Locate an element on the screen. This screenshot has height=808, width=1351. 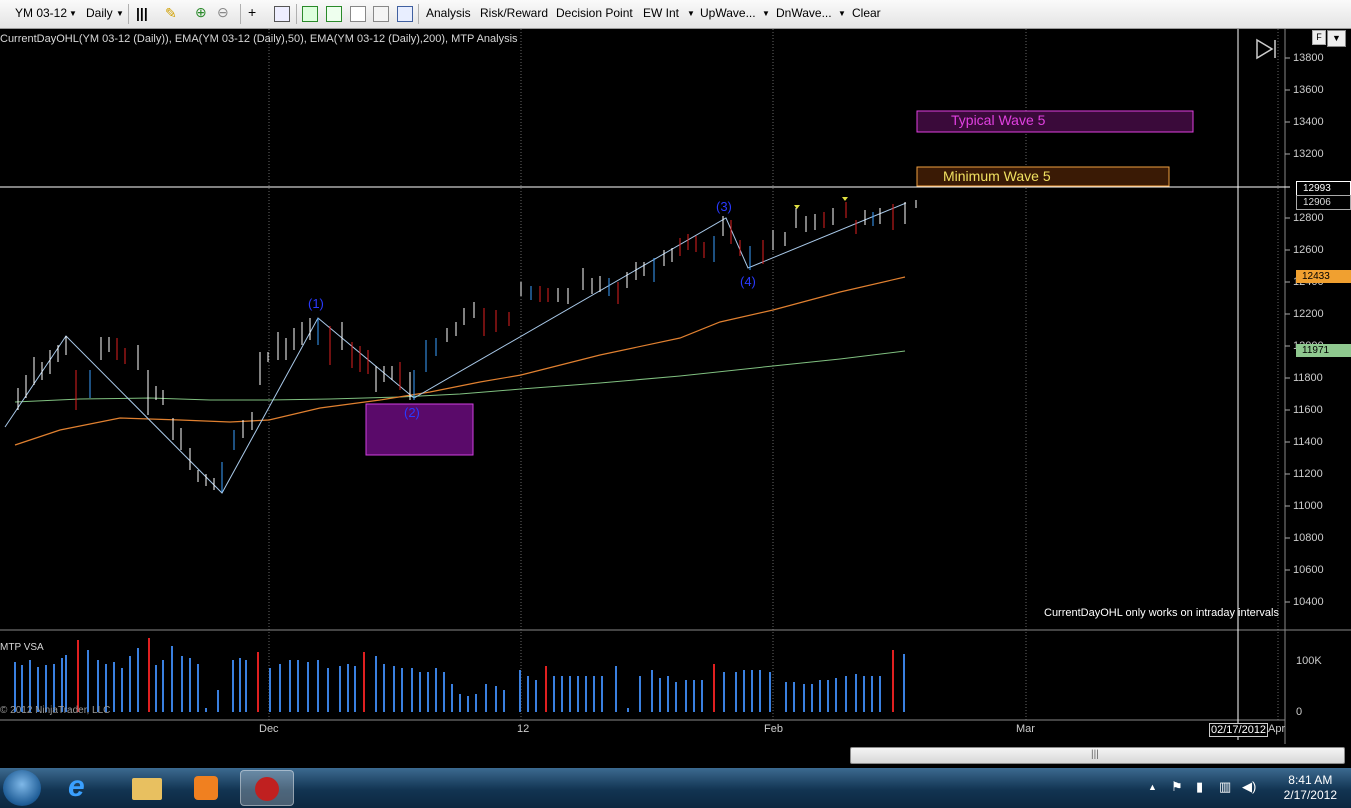
scroll-down-icon: ▼ is located at coordinates (1336, 38).